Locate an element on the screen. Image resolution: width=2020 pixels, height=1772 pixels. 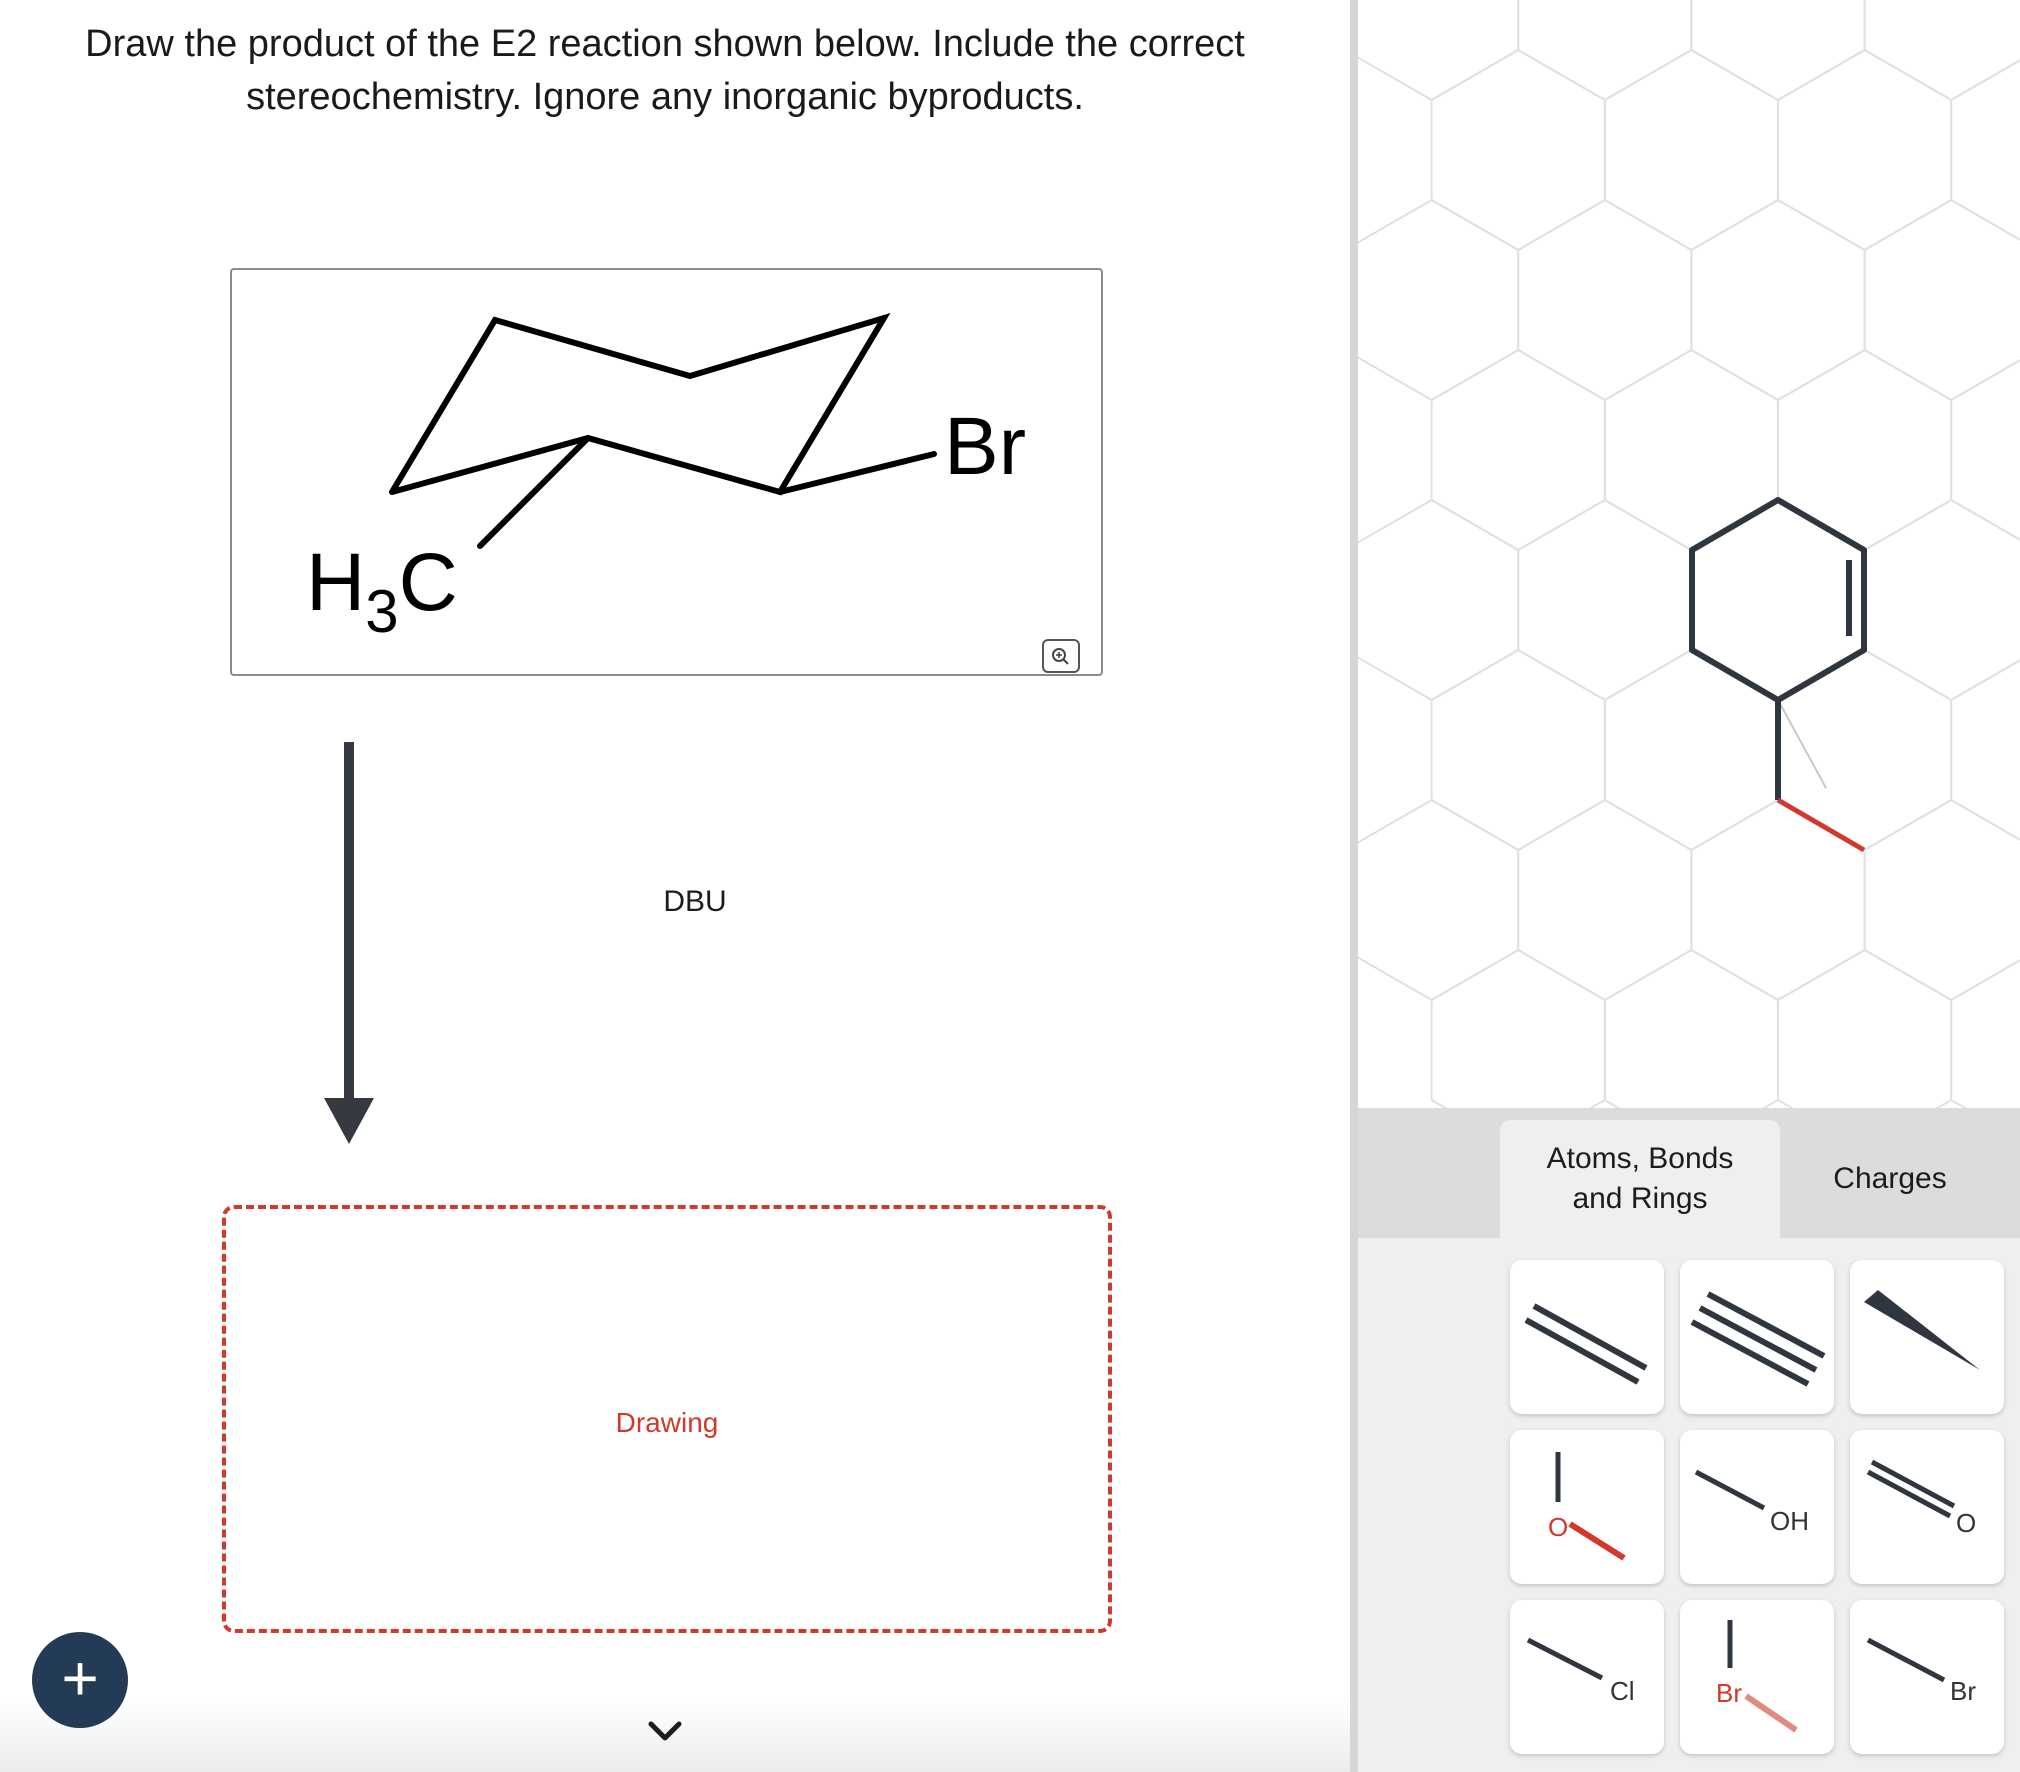
chloro-icon is located at coordinates (1565, 1659).